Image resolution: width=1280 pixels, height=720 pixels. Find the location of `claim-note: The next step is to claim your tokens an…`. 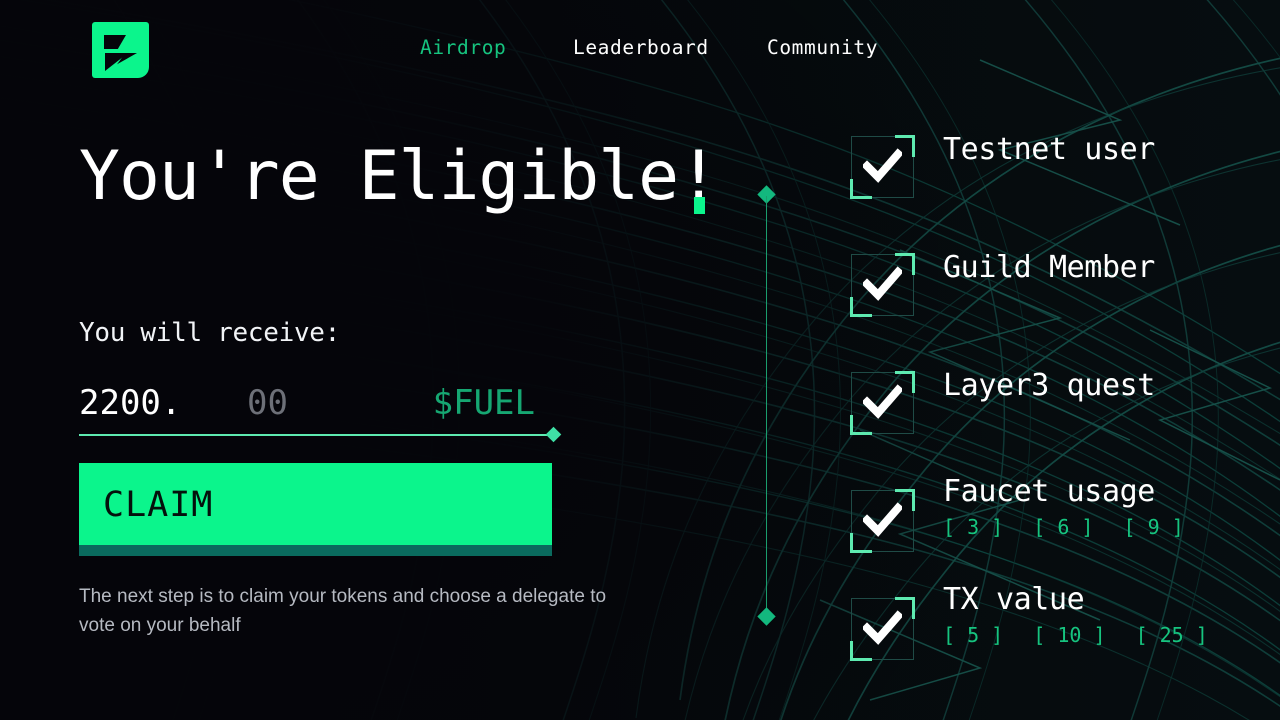

claim-note: The next step is to claim your tokens an… is located at coordinates (343, 611).